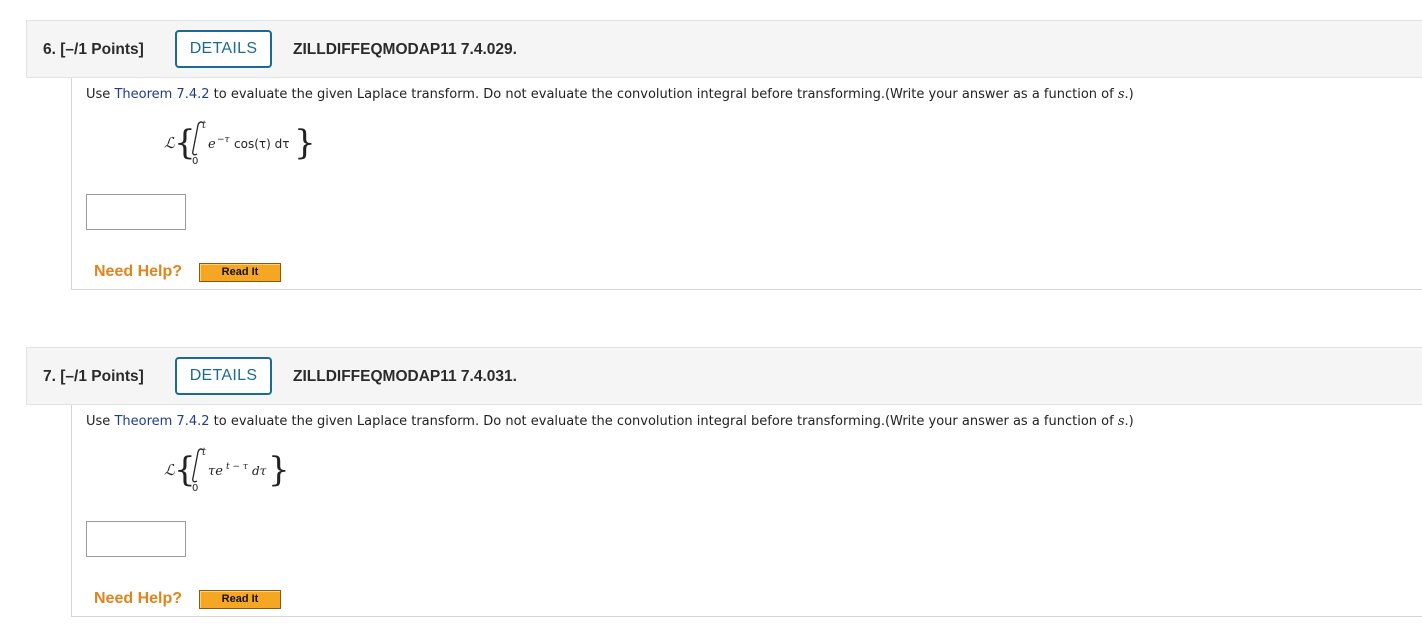 The image size is (1422, 628). What do you see at coordinates (212, 144) in the screenshot?
I see `integrand-base: e` at bounding box center [212, 144].